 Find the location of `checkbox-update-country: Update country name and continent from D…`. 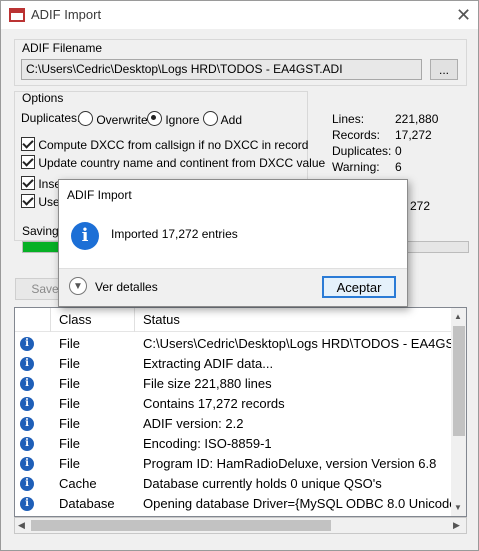

checkbox-update-country: Update country name and continent from D… is located at coordinates (173, 162).